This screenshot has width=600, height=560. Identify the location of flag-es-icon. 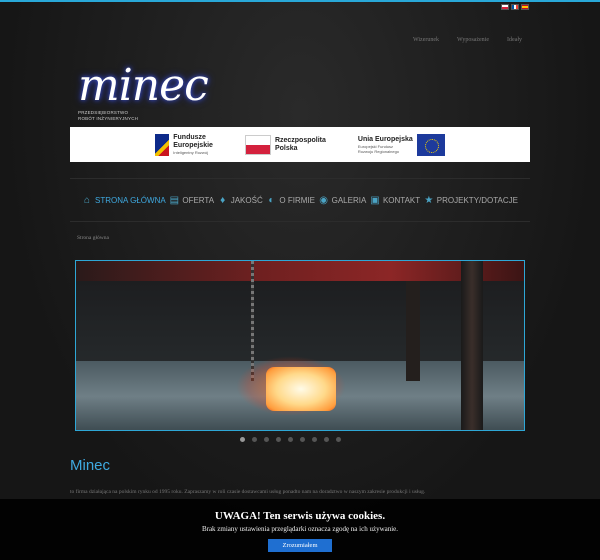
(525, 7).